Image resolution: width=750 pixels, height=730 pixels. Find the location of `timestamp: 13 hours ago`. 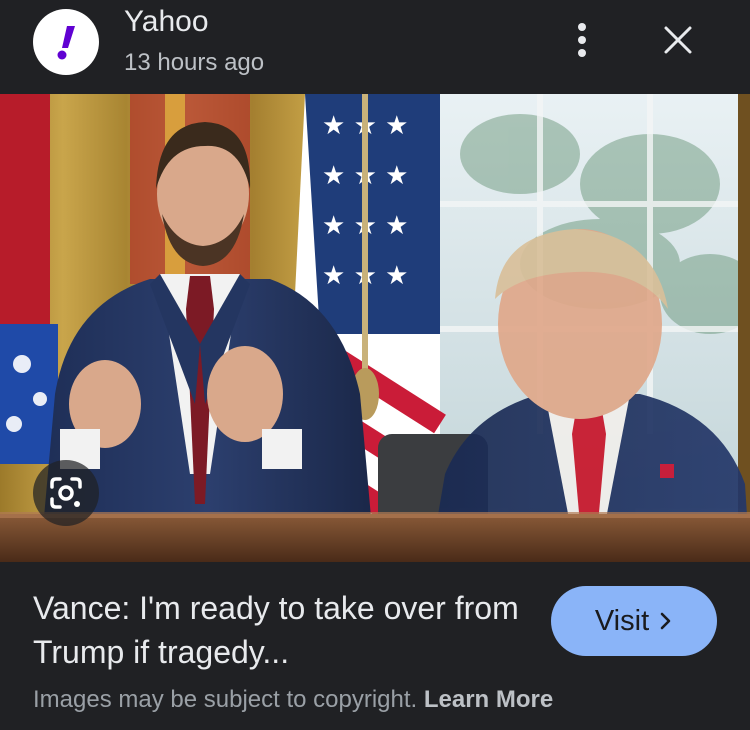

timestamp: 13 hours ago is located at coordinates (194, 62).